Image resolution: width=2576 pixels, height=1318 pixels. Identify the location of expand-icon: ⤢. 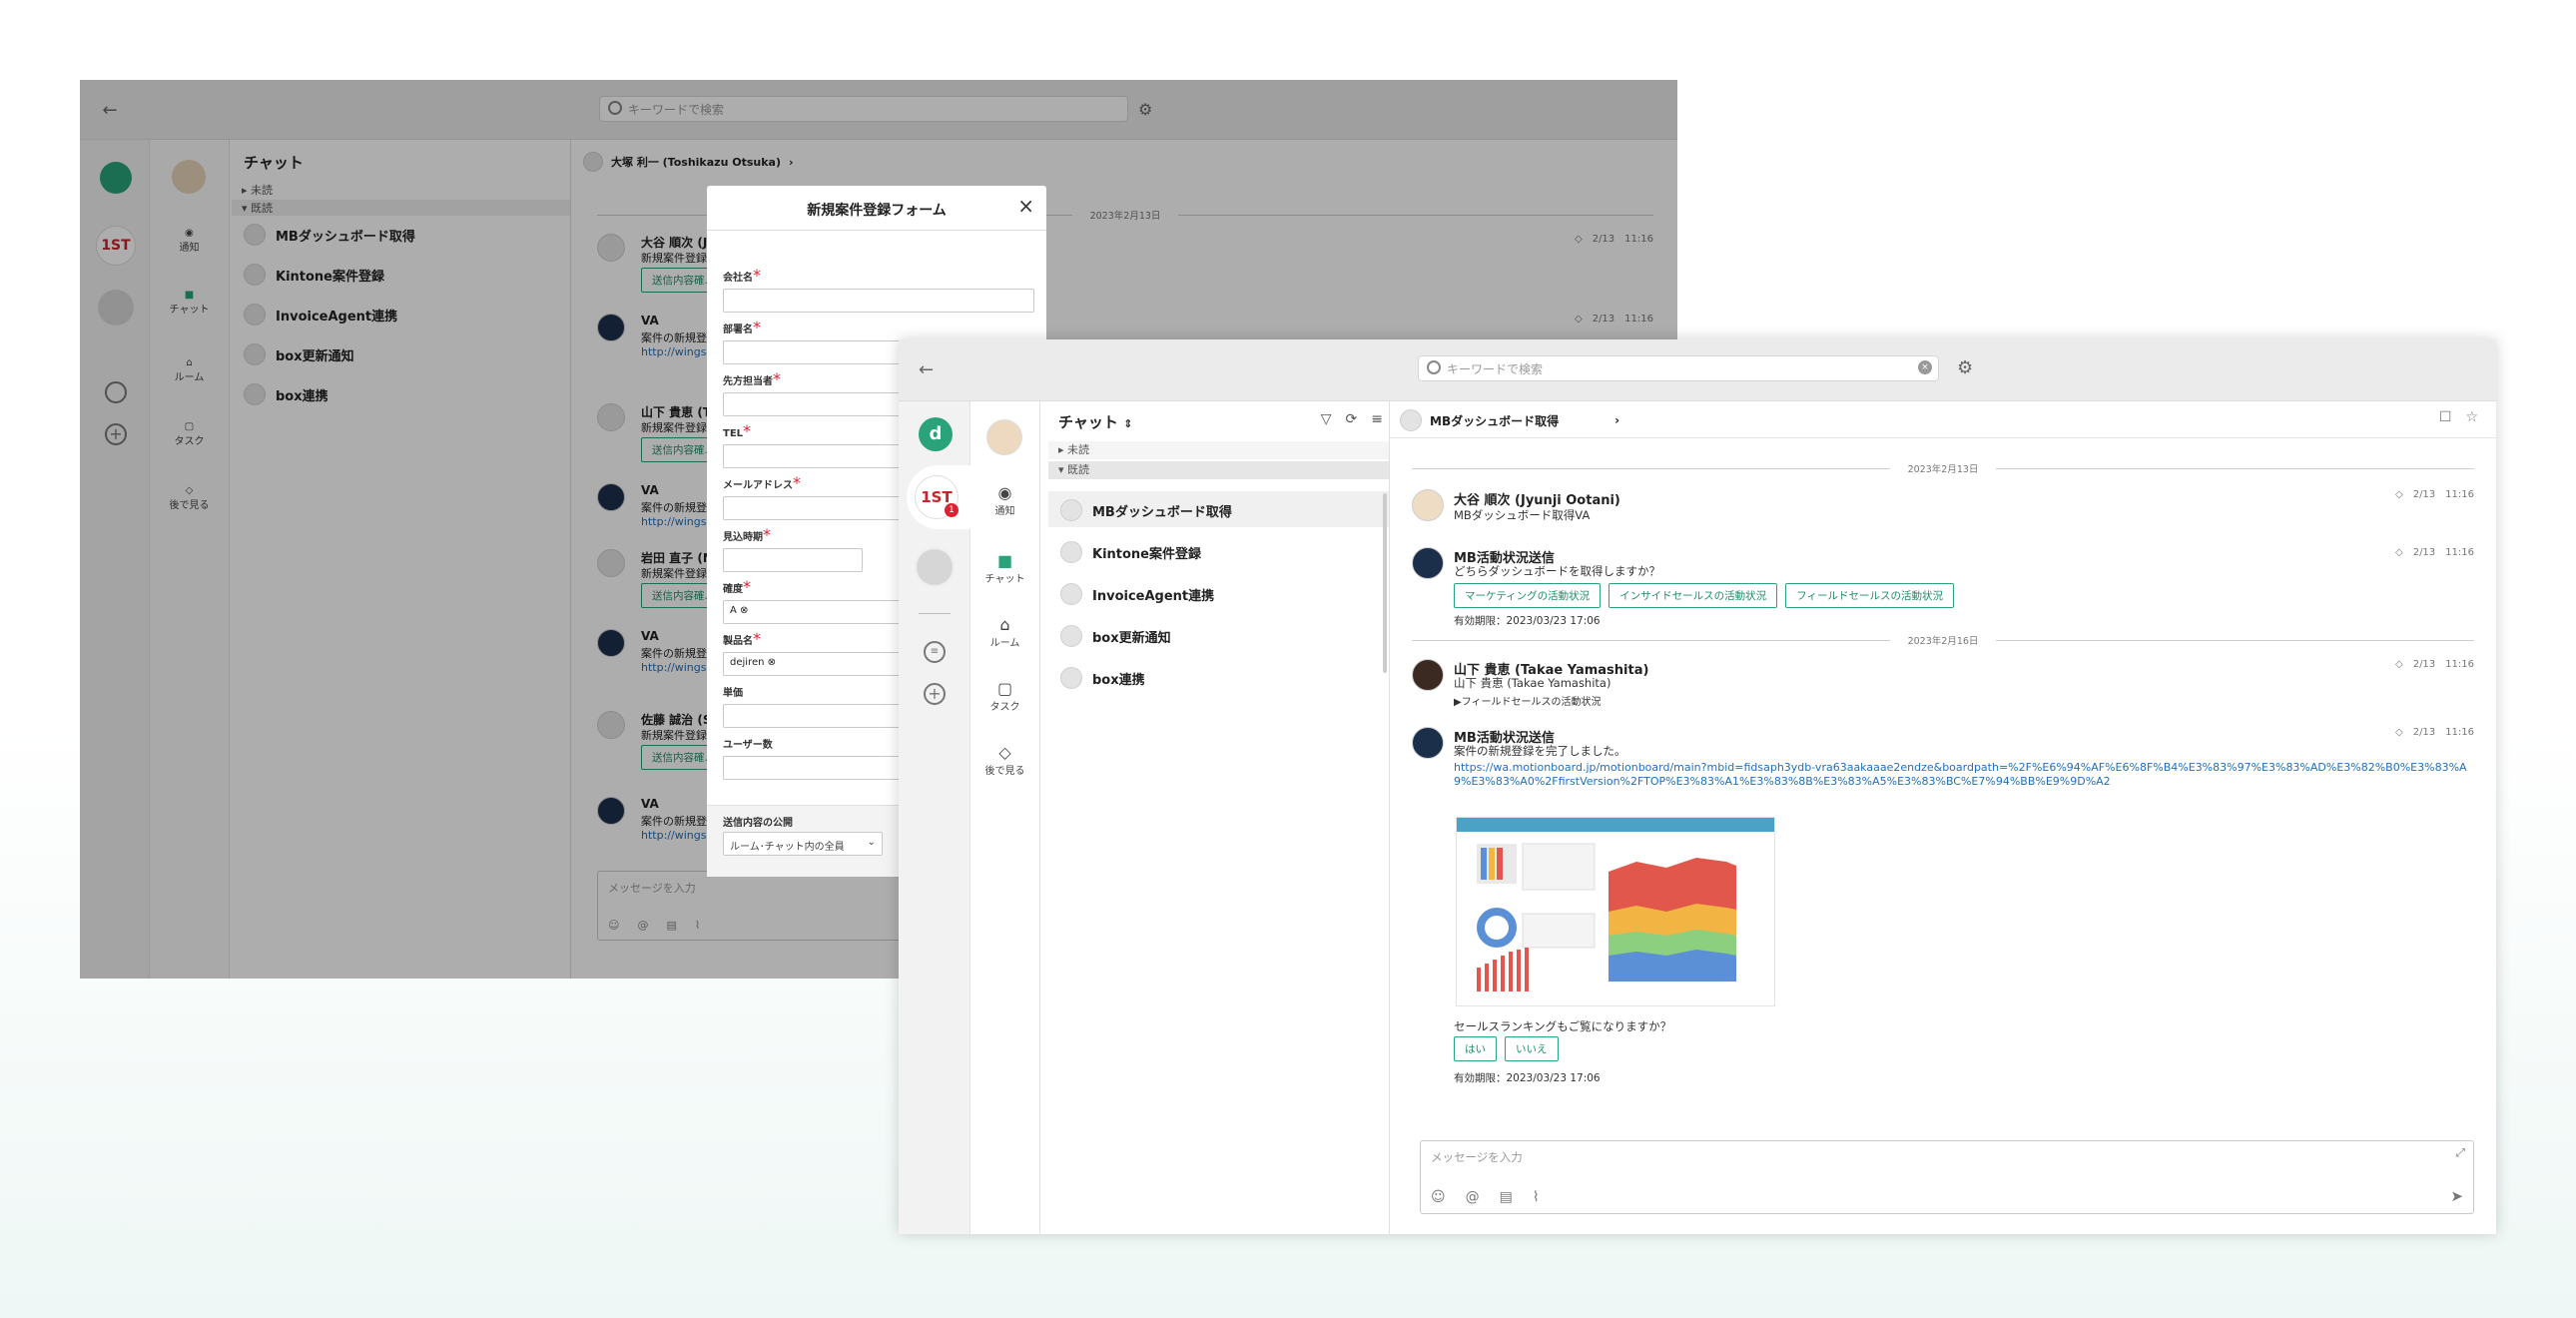
(2460, 1152).